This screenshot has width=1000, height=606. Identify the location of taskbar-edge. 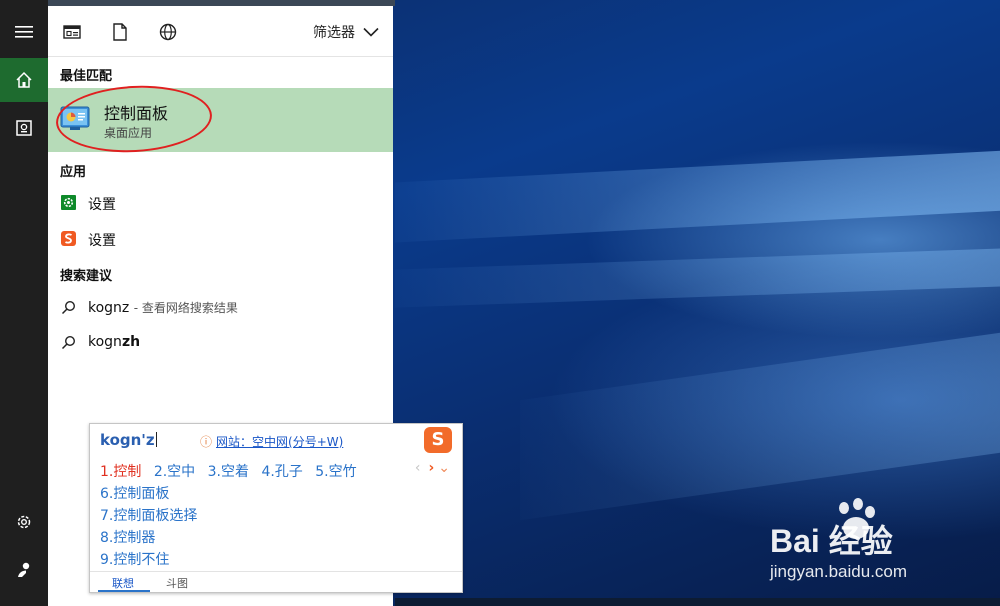
(697, 602).